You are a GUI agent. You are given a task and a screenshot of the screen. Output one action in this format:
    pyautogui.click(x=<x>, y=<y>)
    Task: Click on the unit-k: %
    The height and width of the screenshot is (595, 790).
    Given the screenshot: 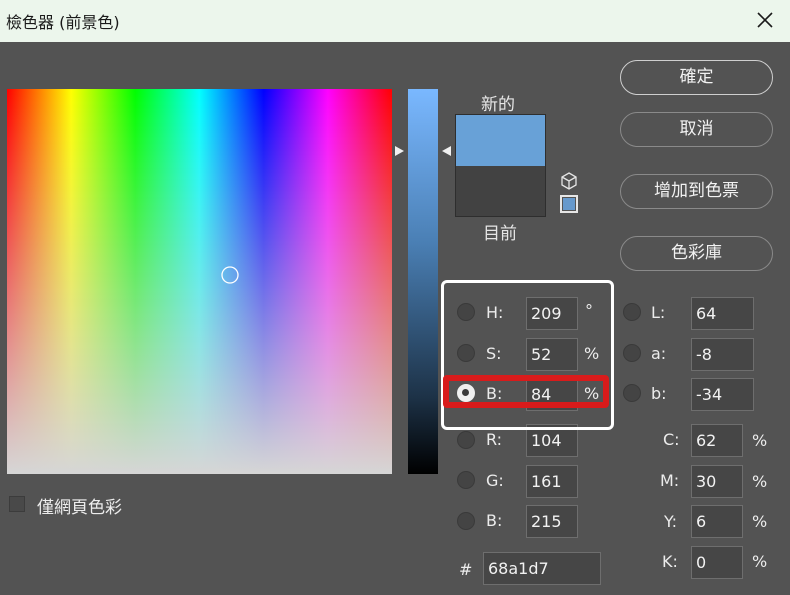 What is the action you would take?
    pyautogui.click(x=760, y=561)
    